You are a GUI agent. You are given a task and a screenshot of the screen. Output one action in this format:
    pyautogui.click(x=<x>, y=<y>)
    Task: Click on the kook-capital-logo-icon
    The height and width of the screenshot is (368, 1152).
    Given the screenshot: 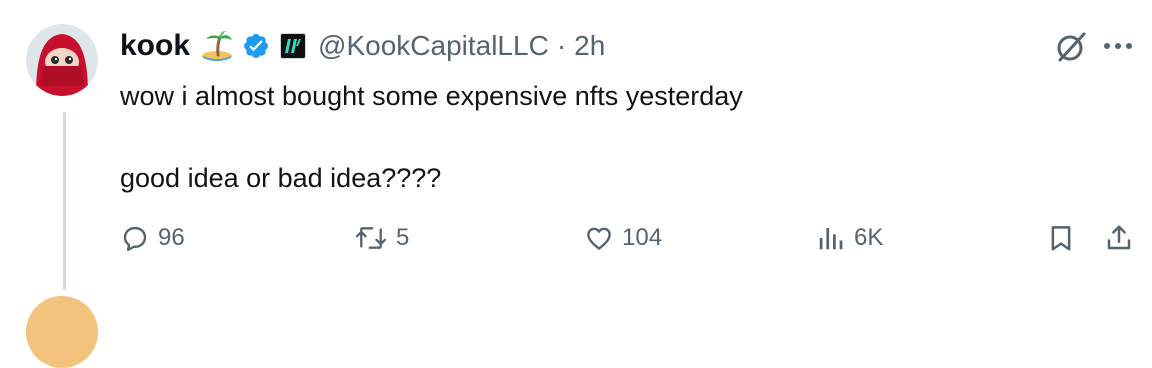 What is the action you would take?
    pyautogui.click(x=293, y=46)
    